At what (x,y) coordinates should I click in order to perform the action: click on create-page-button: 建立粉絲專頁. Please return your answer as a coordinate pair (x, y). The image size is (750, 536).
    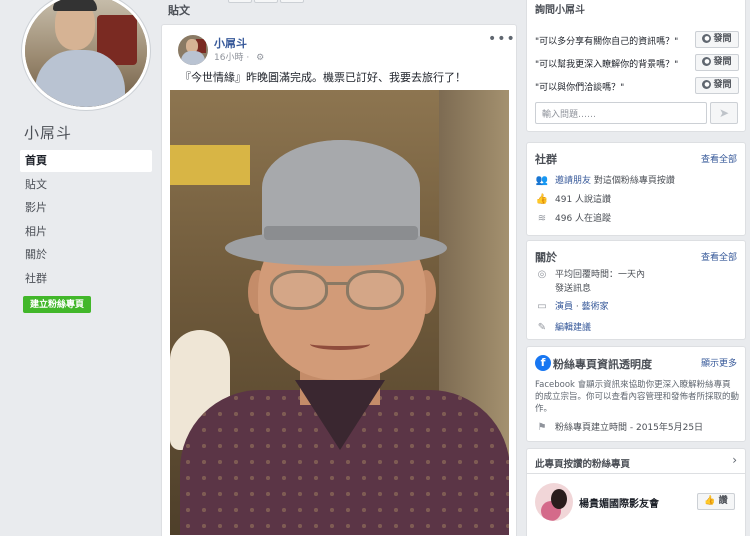
    Looking at the image, I should click on (57, 304).